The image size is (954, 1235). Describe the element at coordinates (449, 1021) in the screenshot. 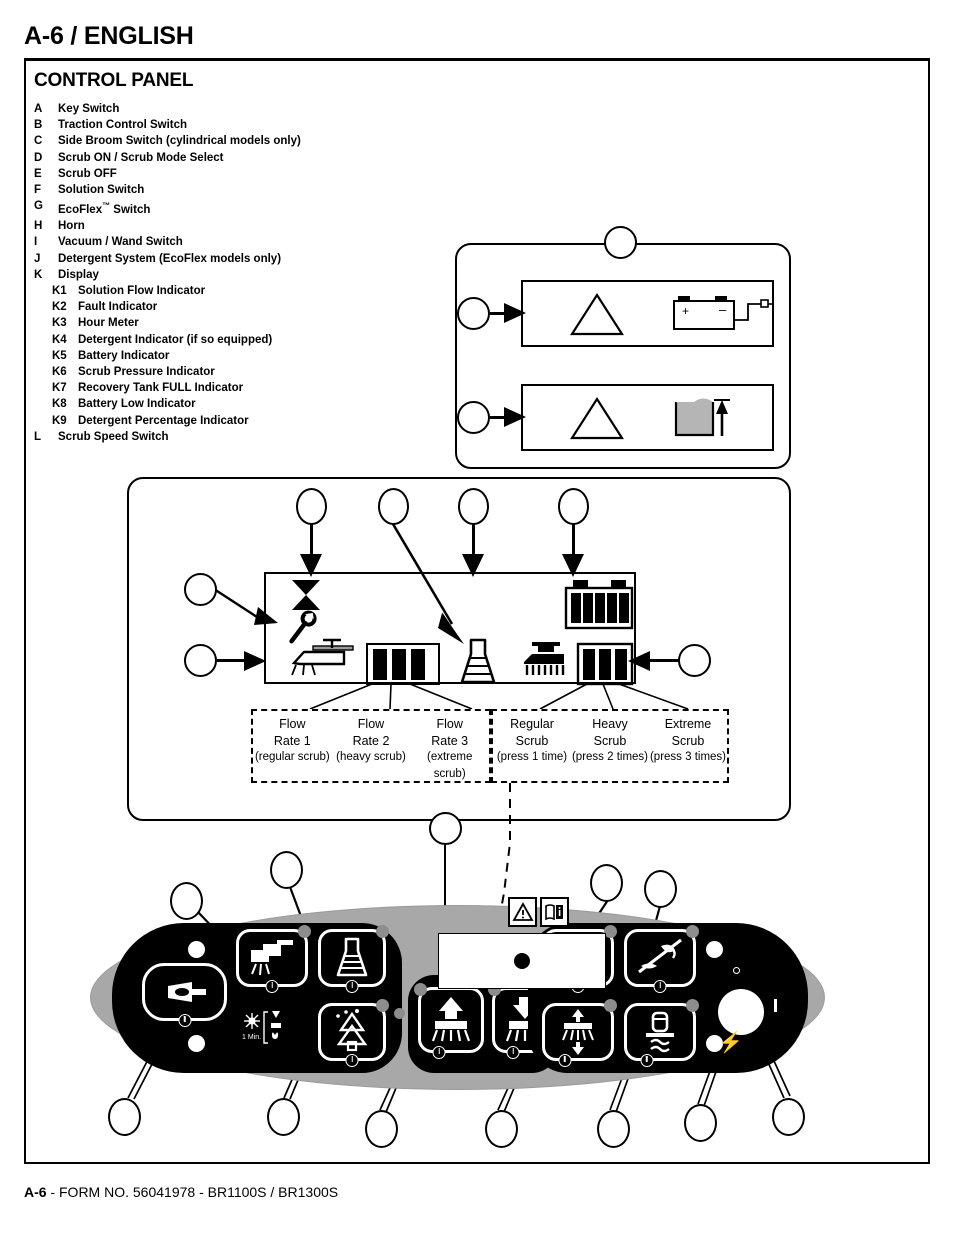

I see `scrub-on-button` at that location.